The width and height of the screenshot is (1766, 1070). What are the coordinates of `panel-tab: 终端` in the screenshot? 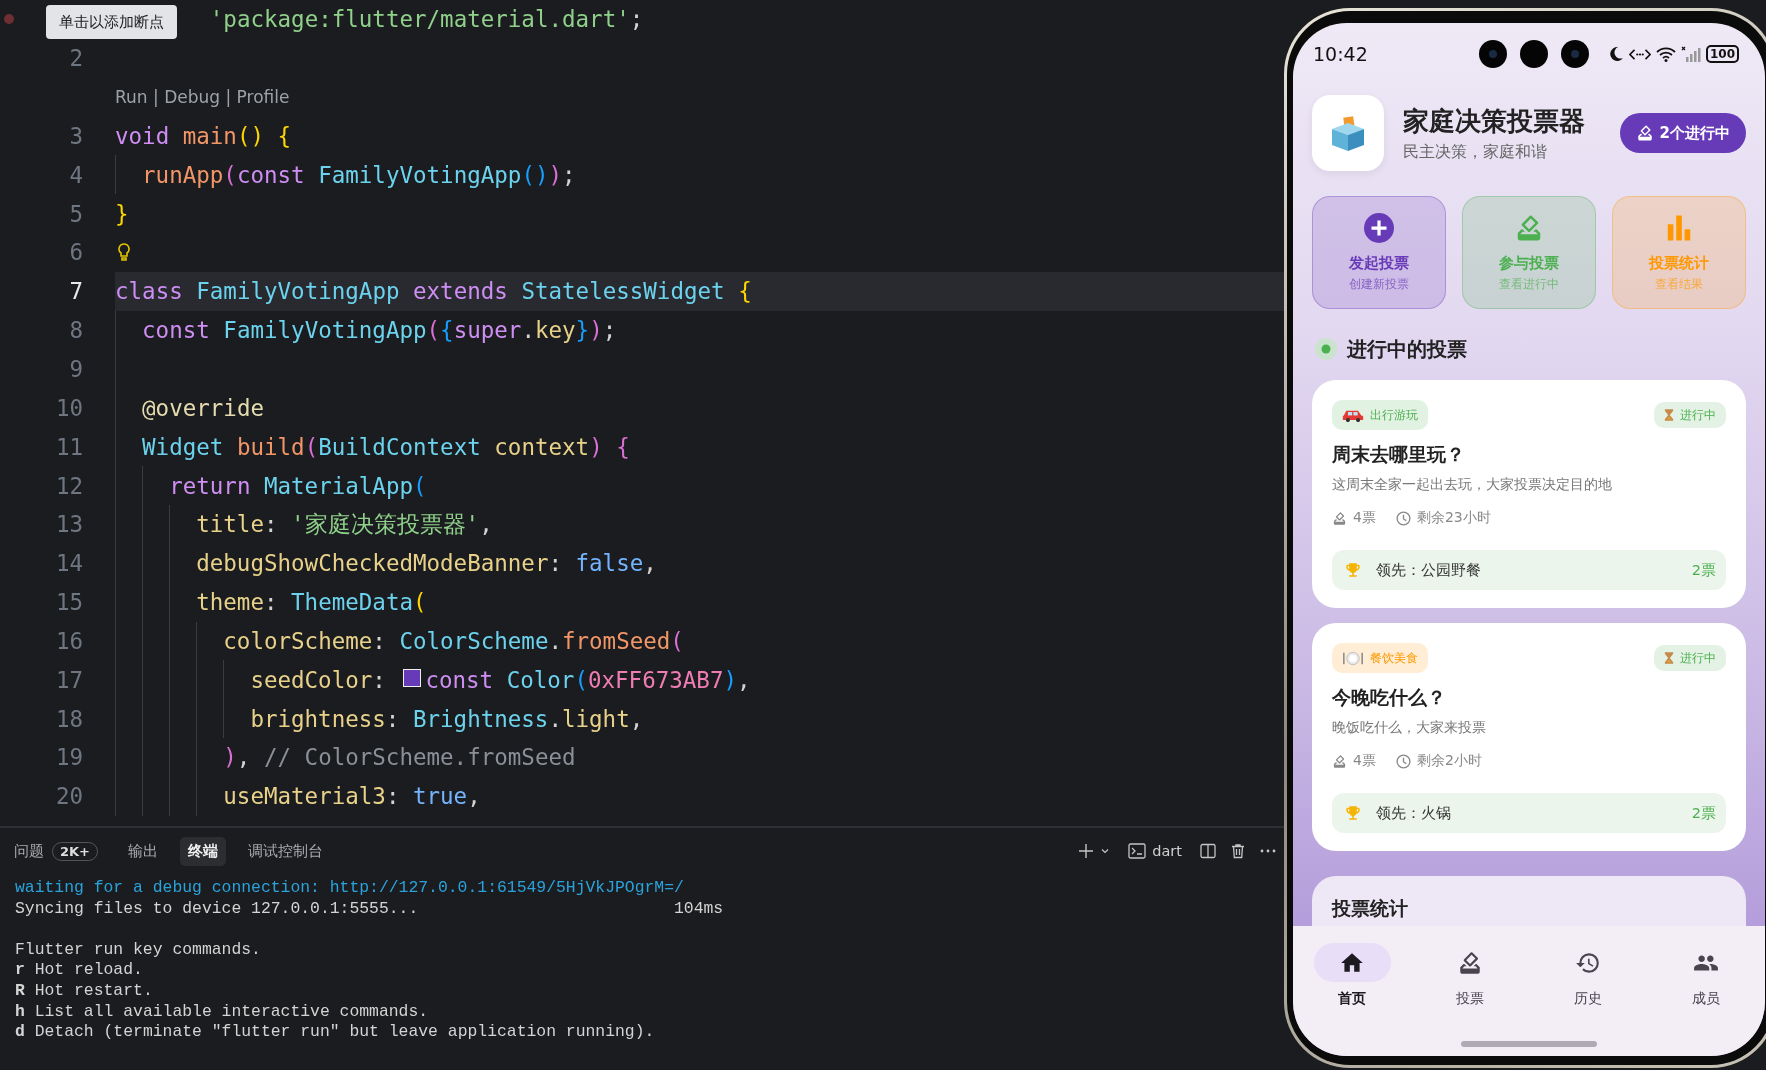 It's located at (203, 851).